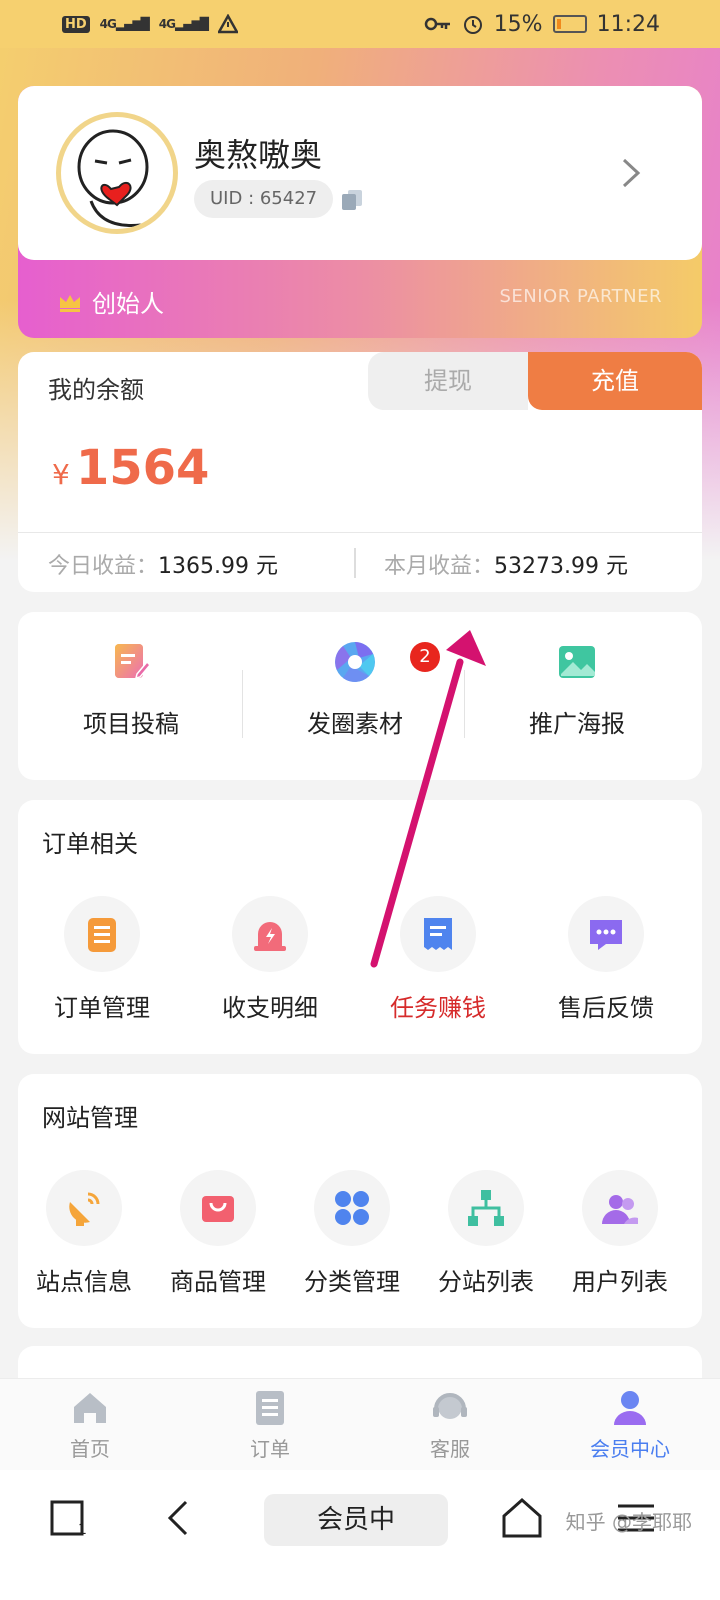 The image size is (720, 1600). Describe the element at coordinates (630, 1449) in the screenshot. I see `tab-label: 会员中心` at that location.